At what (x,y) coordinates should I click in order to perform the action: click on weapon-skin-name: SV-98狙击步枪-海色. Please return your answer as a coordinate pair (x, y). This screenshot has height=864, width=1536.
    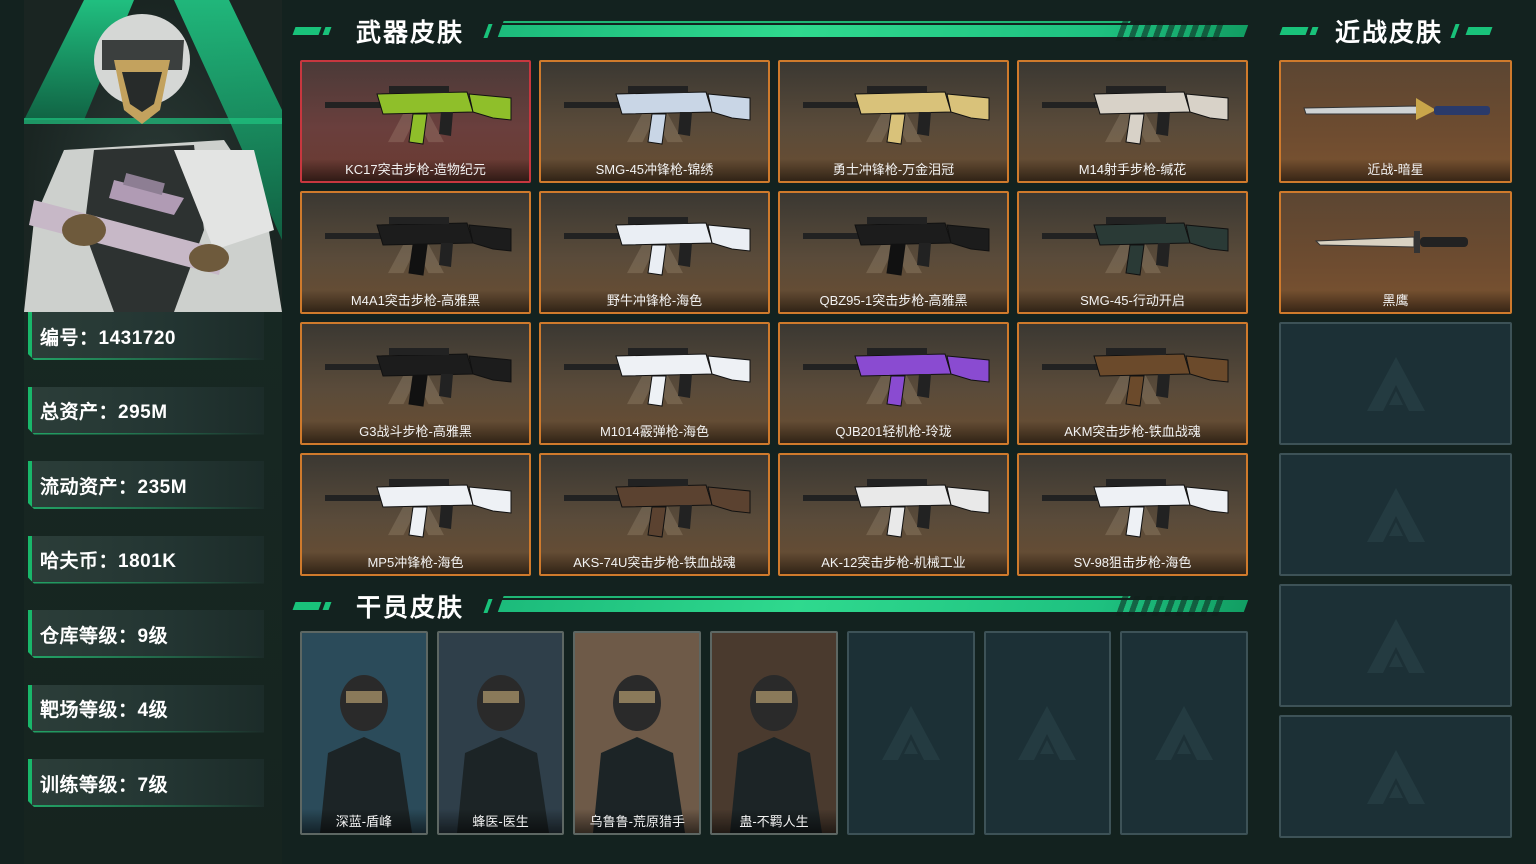
    Looking at the image, I should click on (1132, 563).